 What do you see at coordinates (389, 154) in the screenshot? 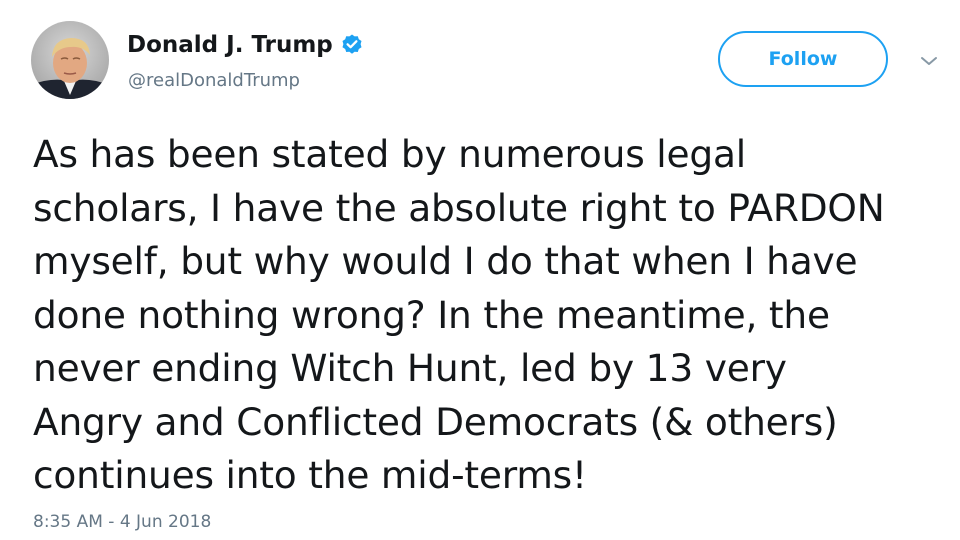
I see `tweet-text-line: As has been stated by numerous legal` at bounding box center [389, 154].